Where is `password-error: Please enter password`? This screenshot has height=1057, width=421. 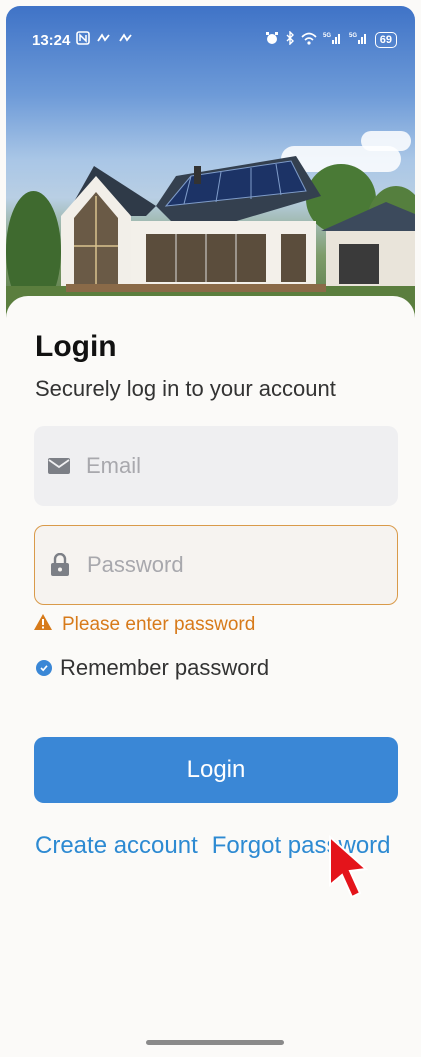 password-error: Please enter password is located at coordinates (144, 625).